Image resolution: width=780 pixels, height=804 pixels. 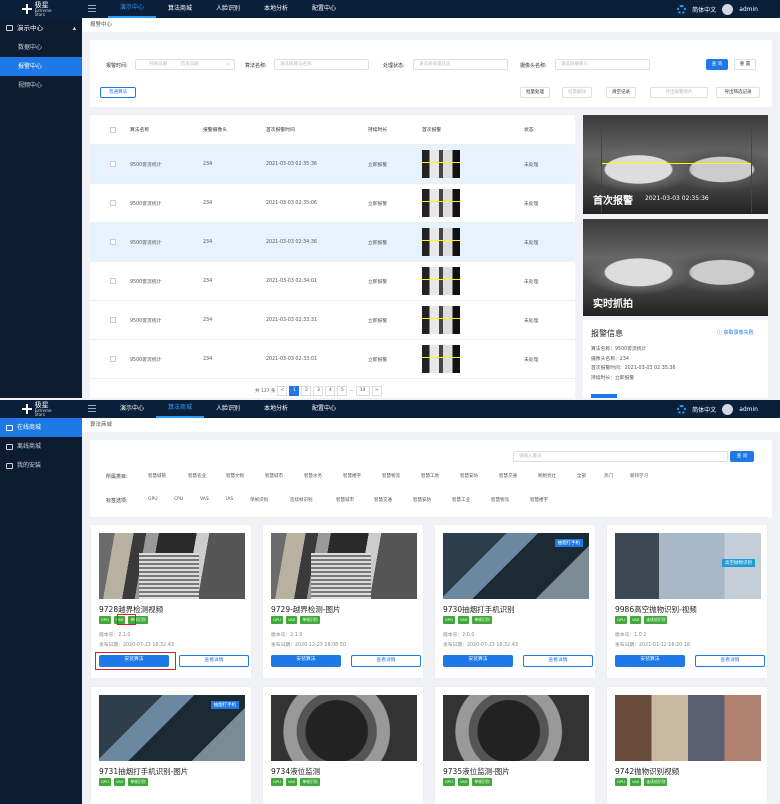 I want to click on category-item: 智慧交通, so click(x=508, y=476).